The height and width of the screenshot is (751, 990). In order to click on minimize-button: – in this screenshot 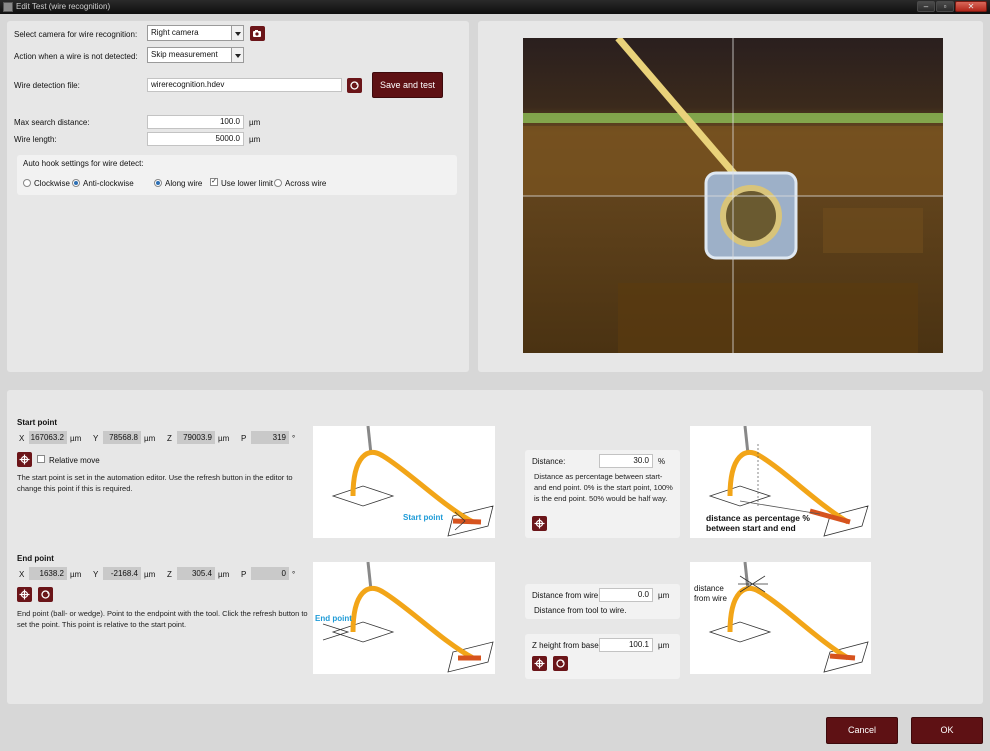, I will do `click(926, 6)`.